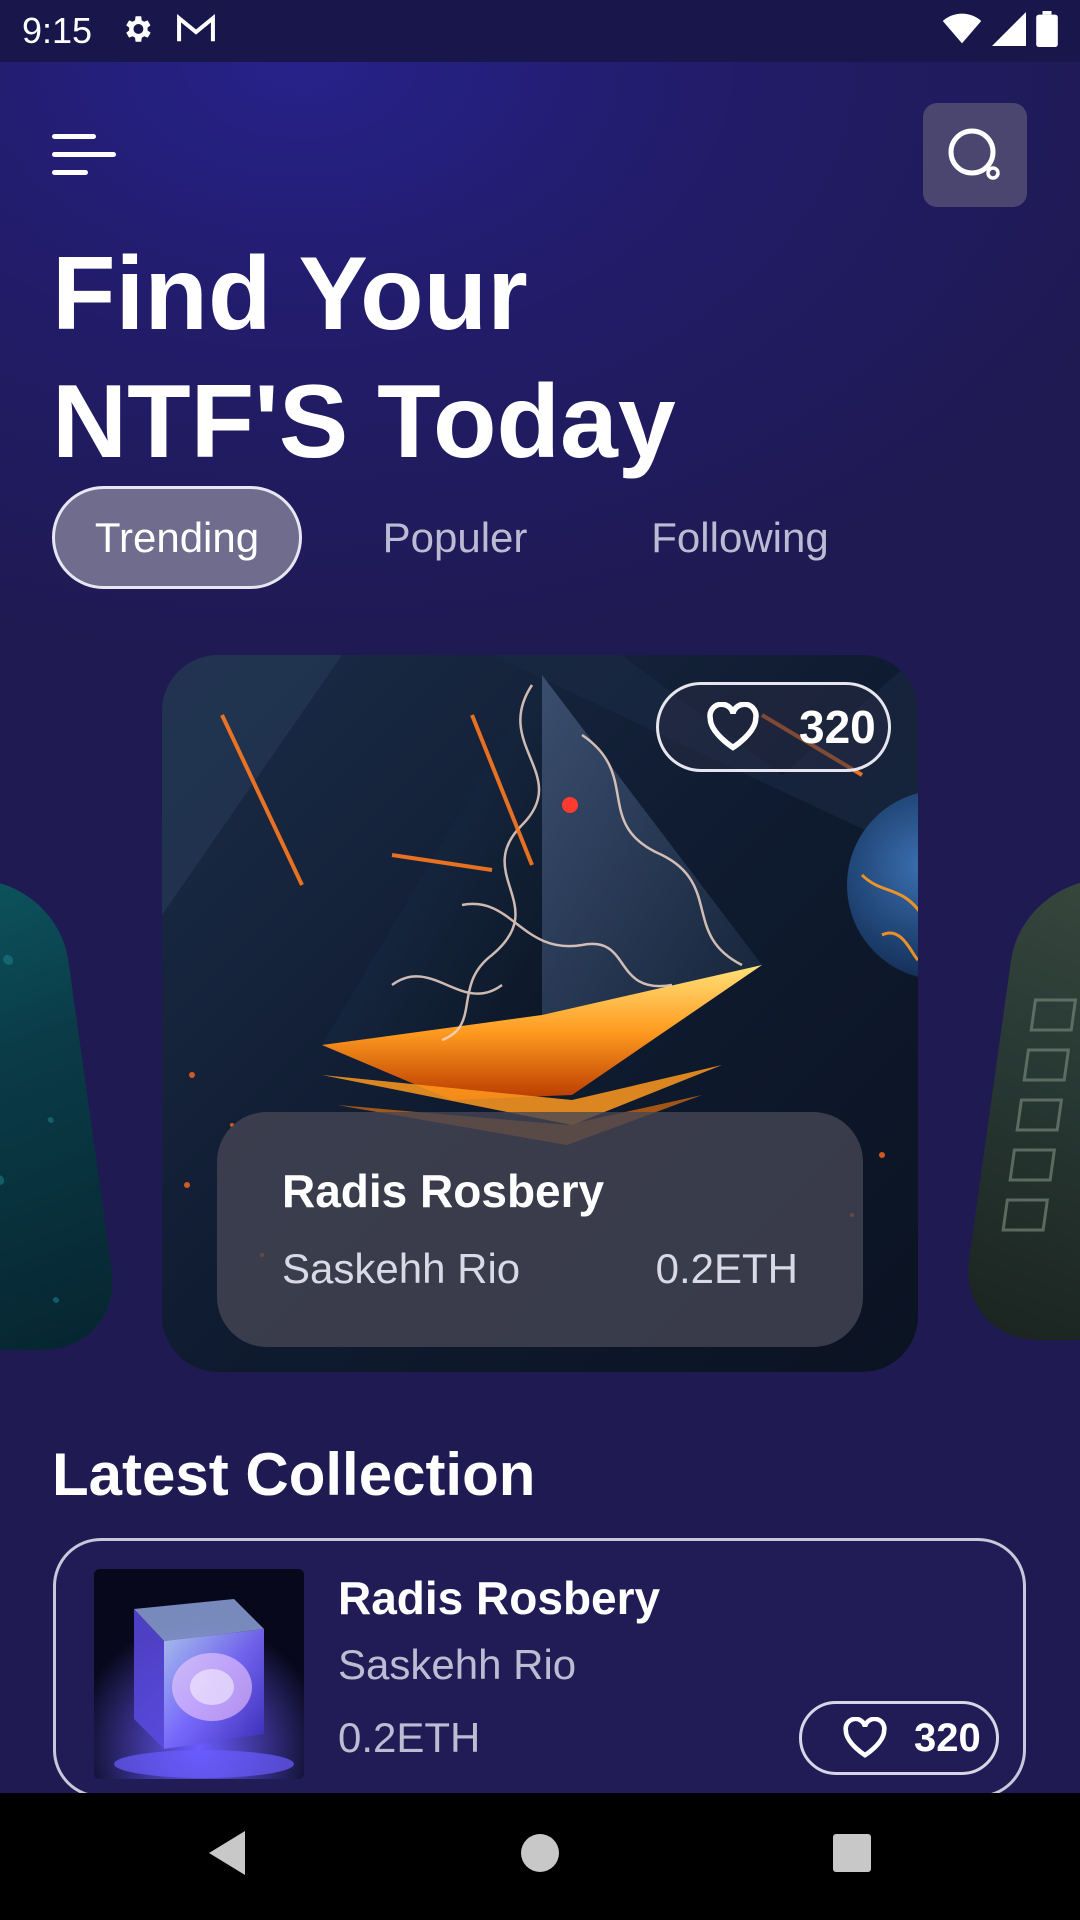  Describe the element at coordinates (540, 1229) in the screenshot. I see `featured-info-panel: Radis Rosbery Saskehh Rio 0.2ETH` at that location.